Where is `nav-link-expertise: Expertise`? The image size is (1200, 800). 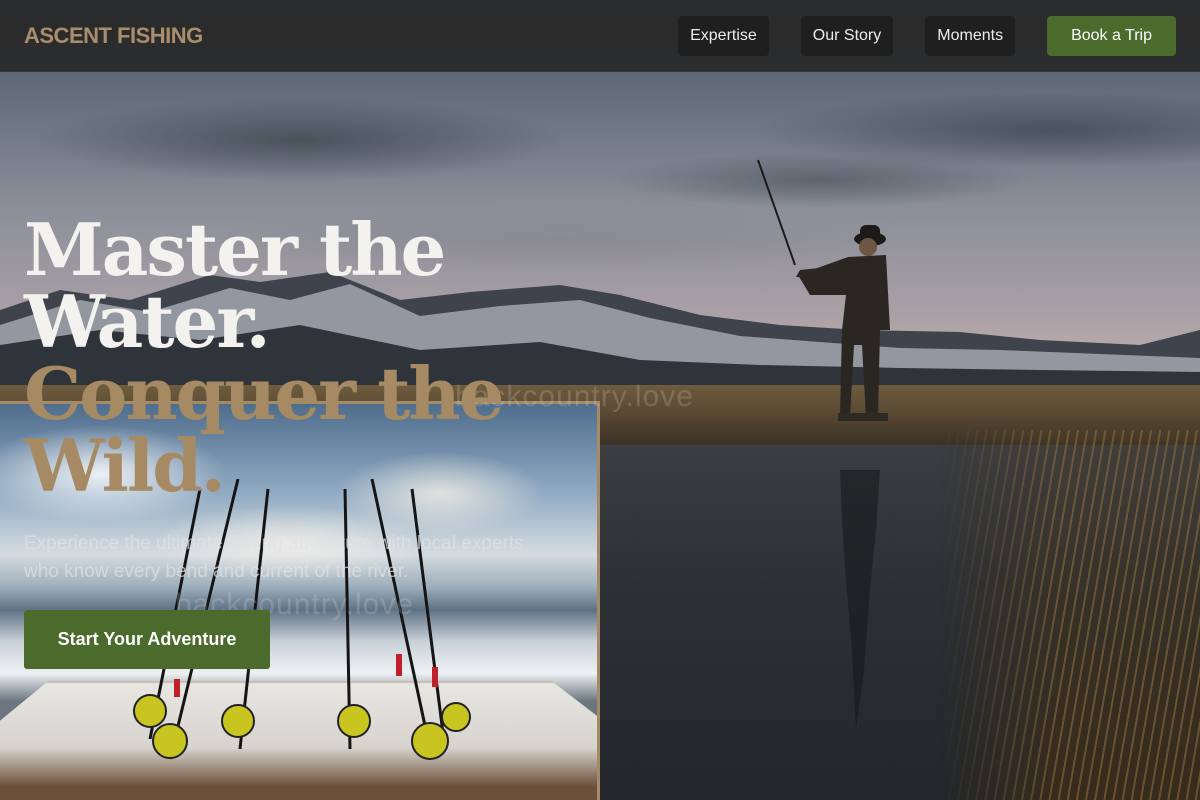
nav-link-expertise: Expertise is located at coordinates (723, 35).